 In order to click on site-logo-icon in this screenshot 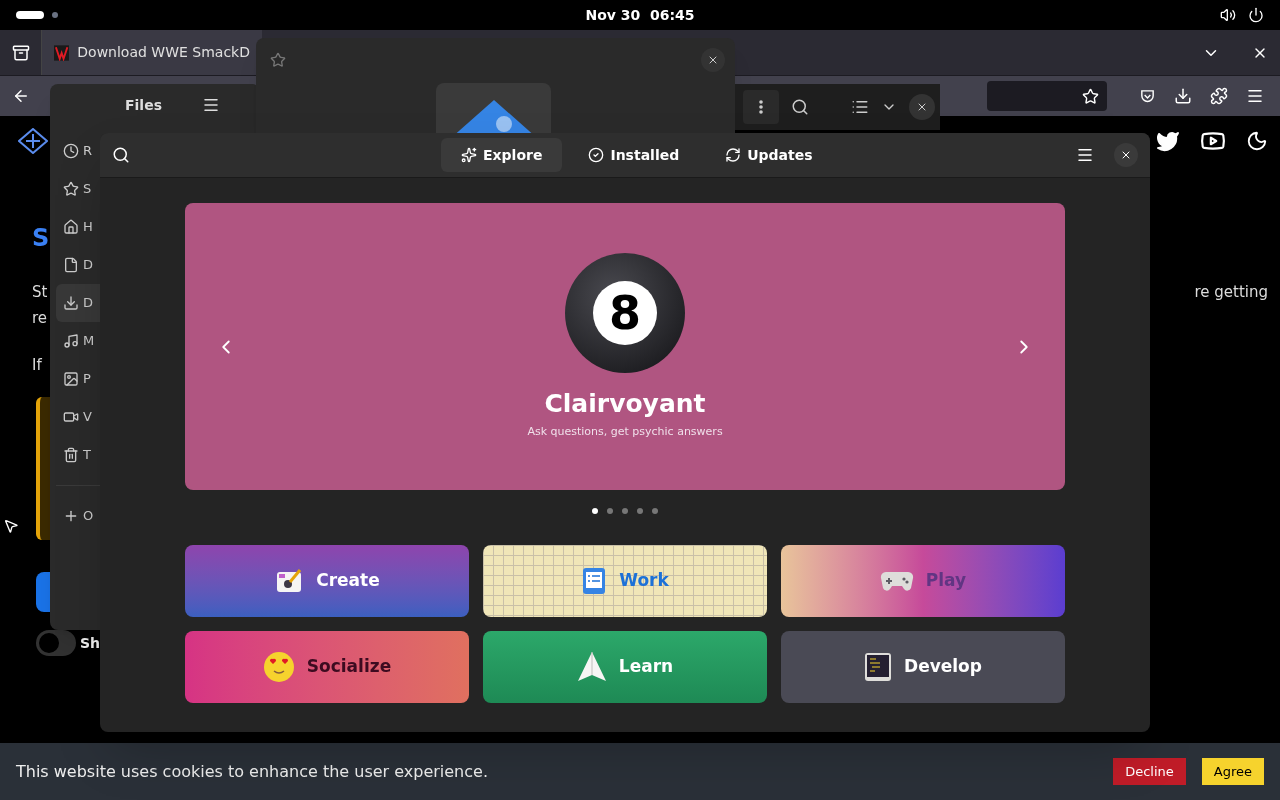, I will do `click(62, 52)`.